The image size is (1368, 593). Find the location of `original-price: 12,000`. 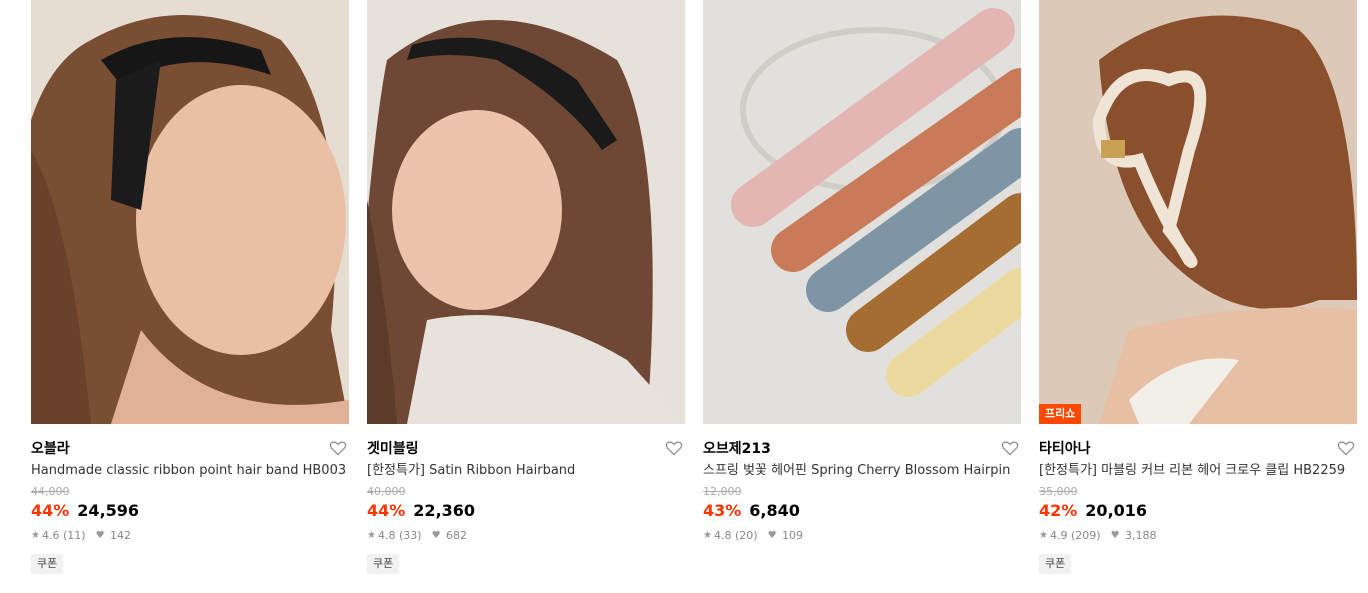

original-price: 12,000 is located at coordinates (722, 491).